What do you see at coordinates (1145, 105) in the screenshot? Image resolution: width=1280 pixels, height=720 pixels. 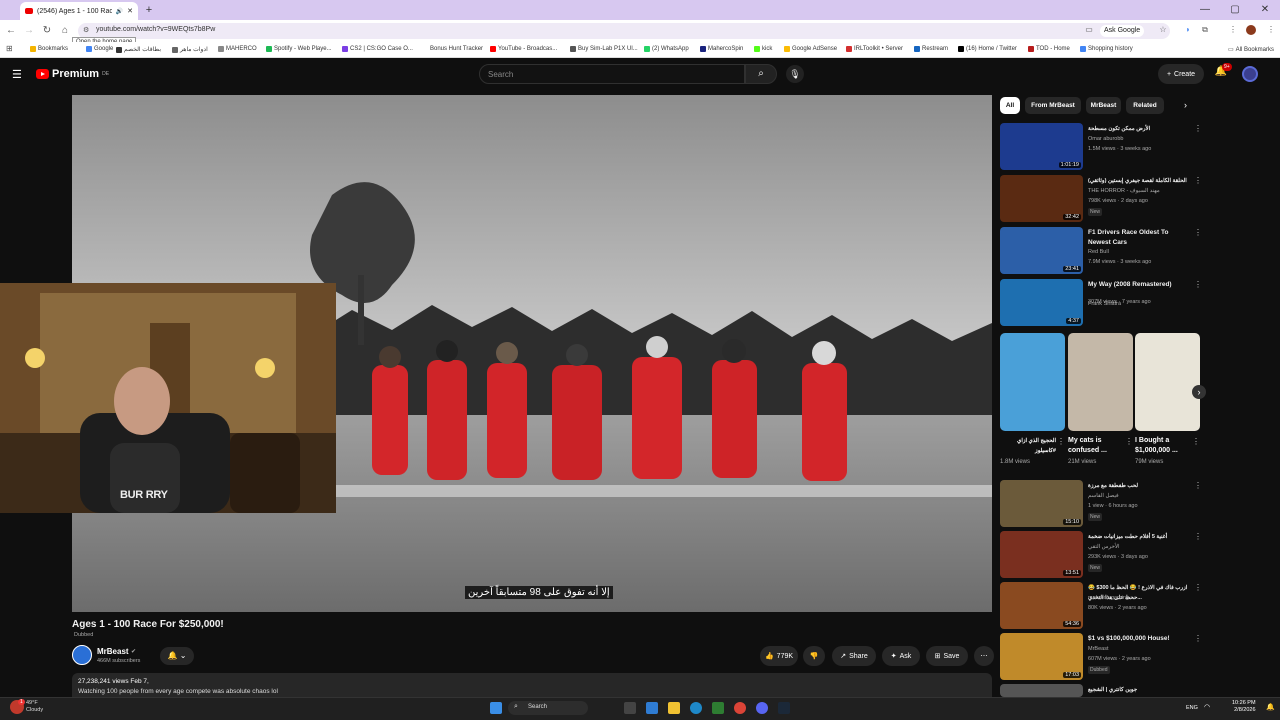 I see `filter-chip: Related` at bounding box center [1145, 105].